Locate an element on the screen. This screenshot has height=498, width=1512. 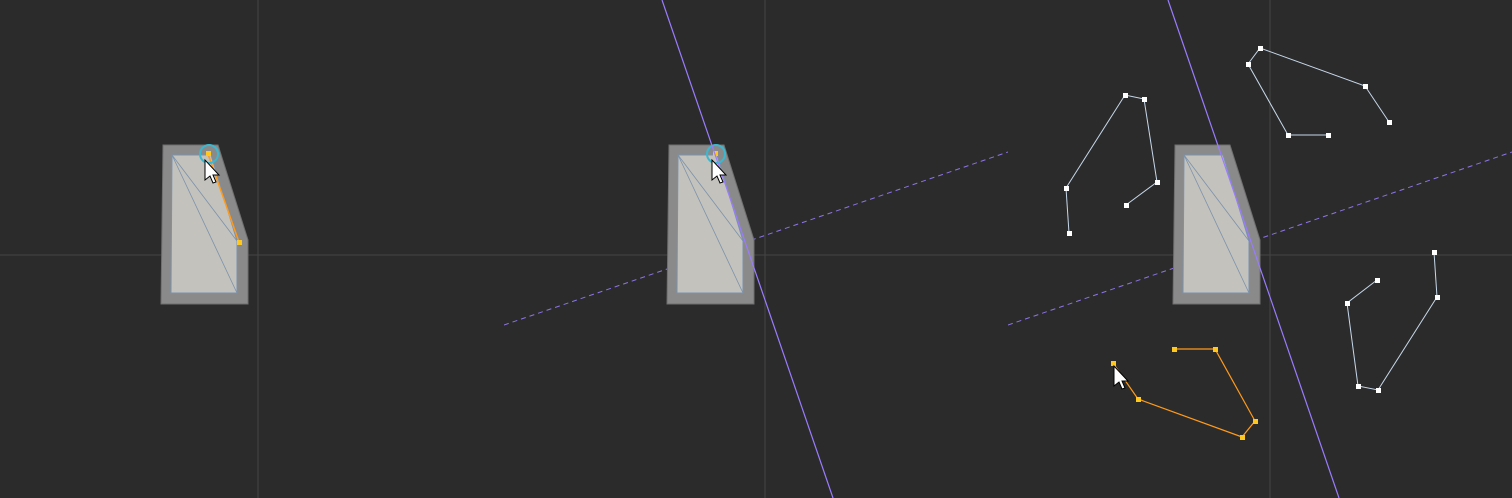
arrow-cursor-icon is located at coordinates (1121, 377).